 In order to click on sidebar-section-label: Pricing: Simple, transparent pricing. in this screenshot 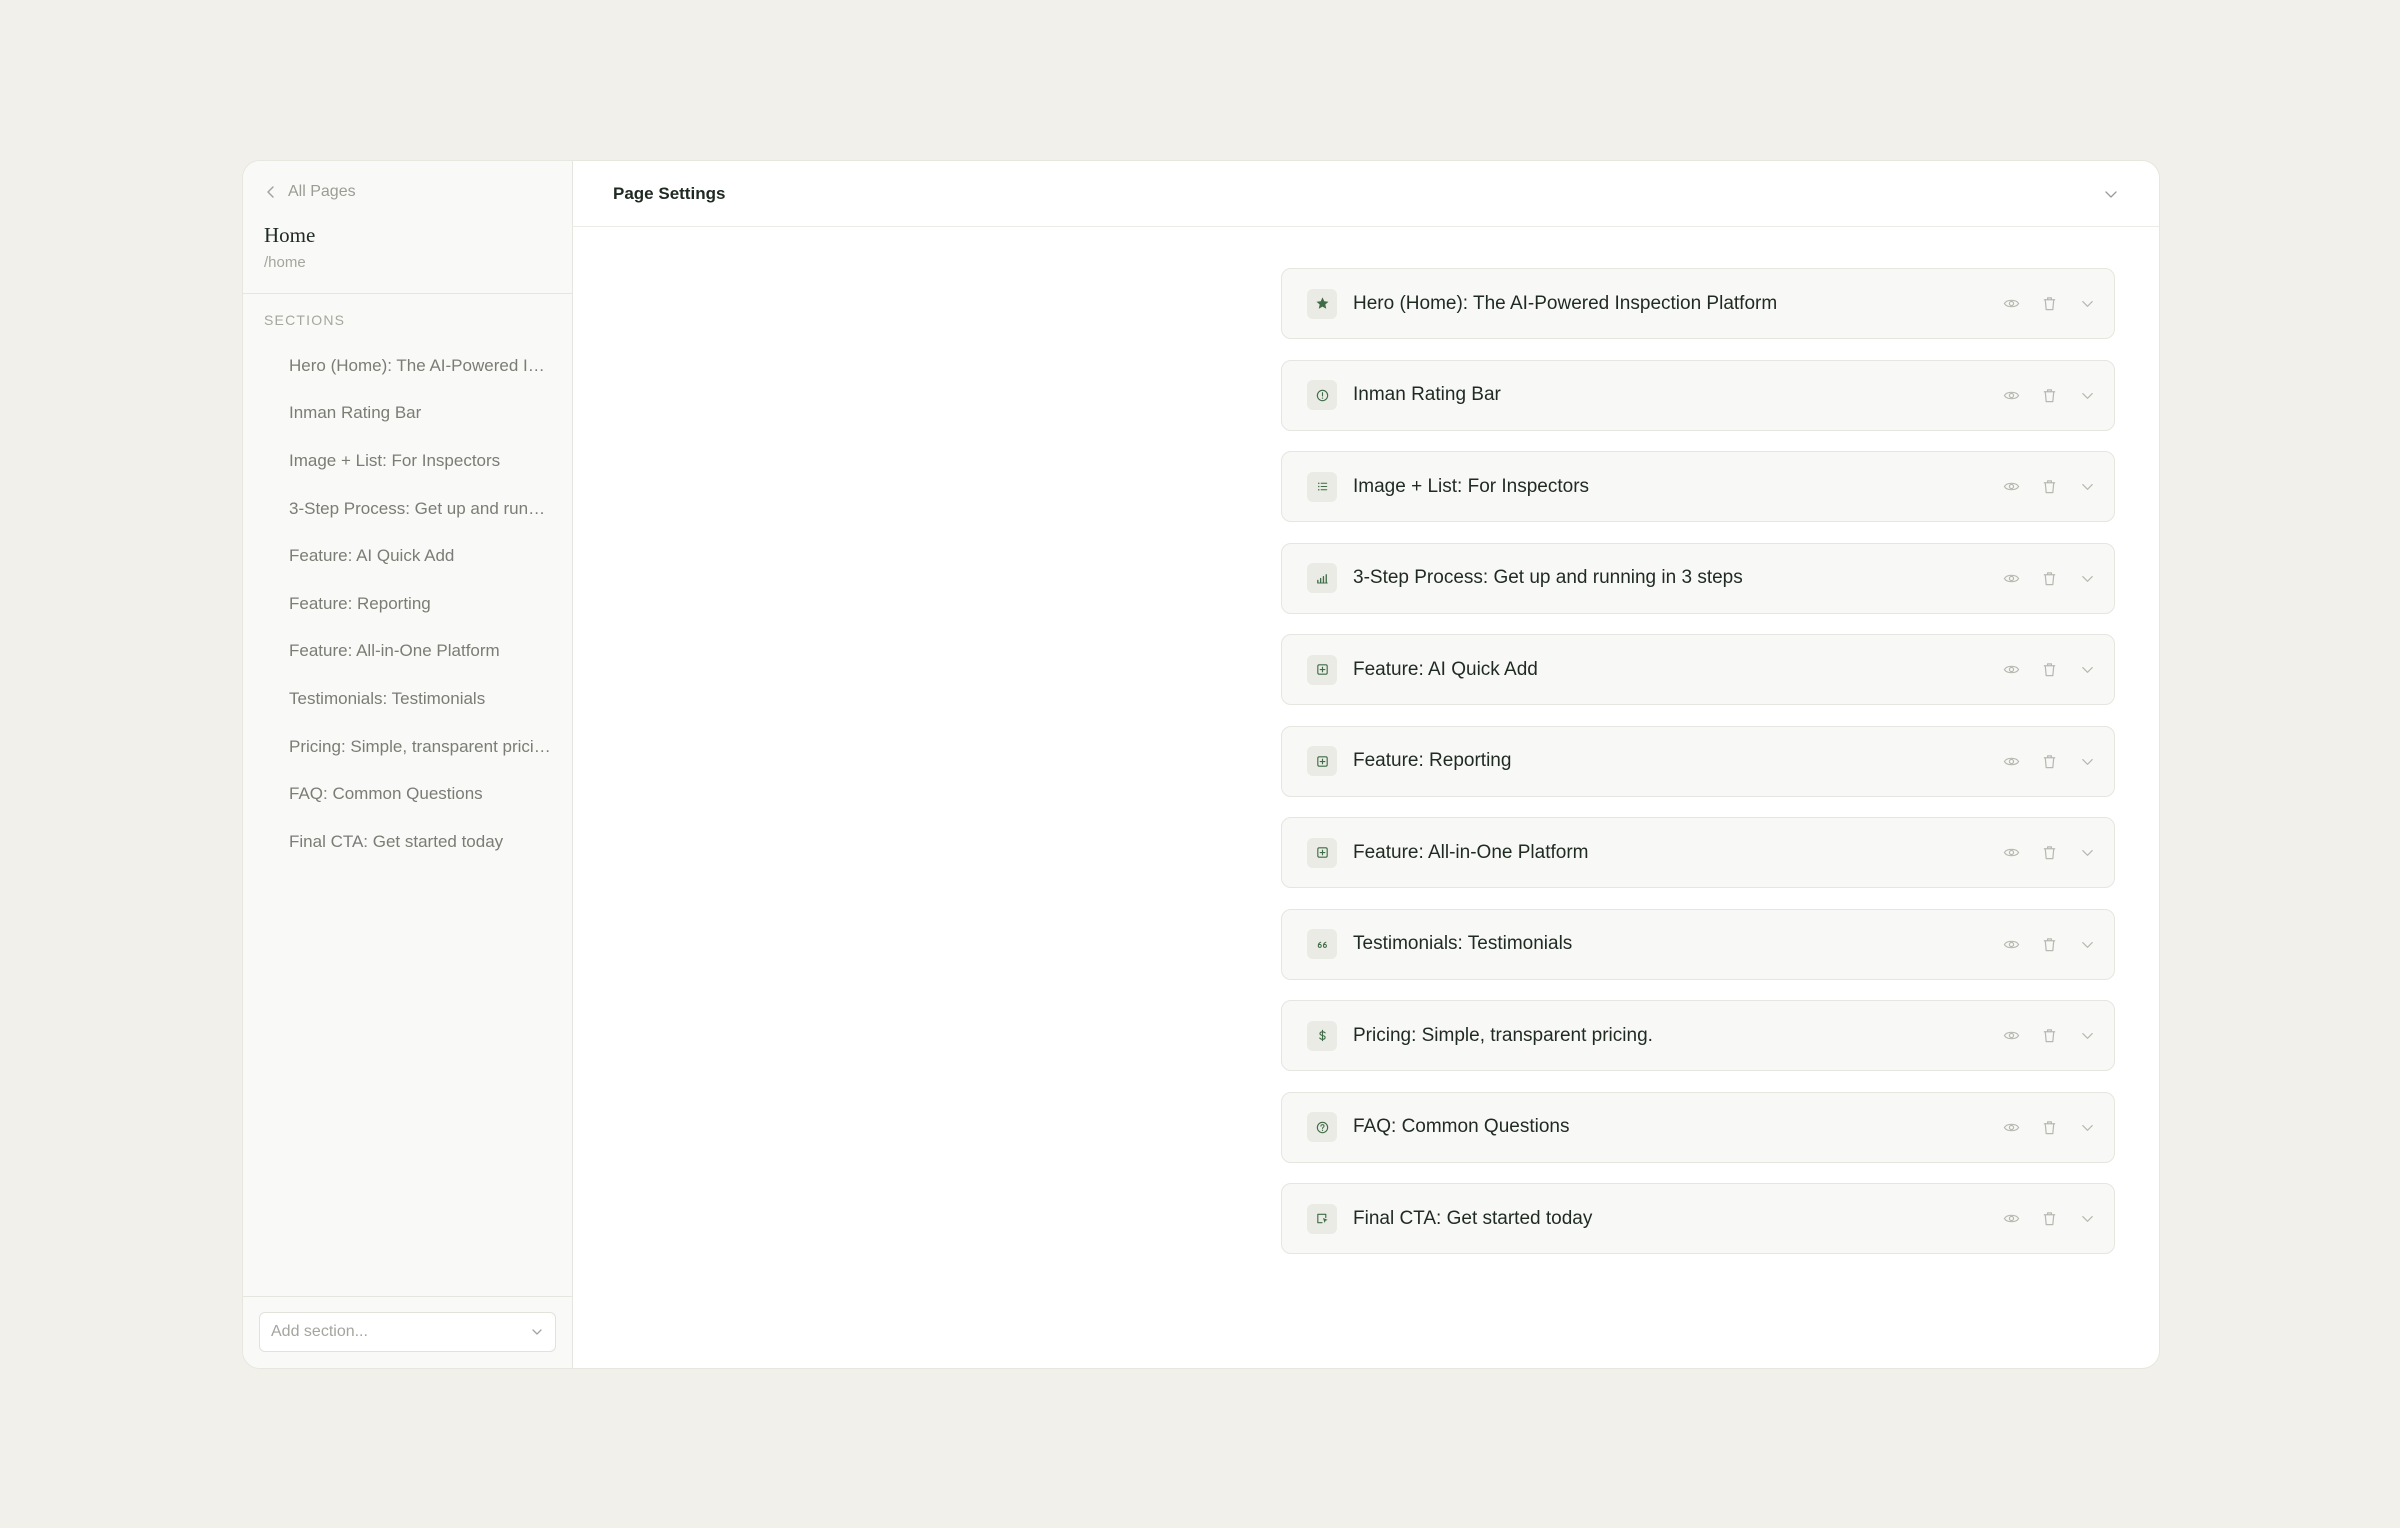, I will do `click(420, 746)`.